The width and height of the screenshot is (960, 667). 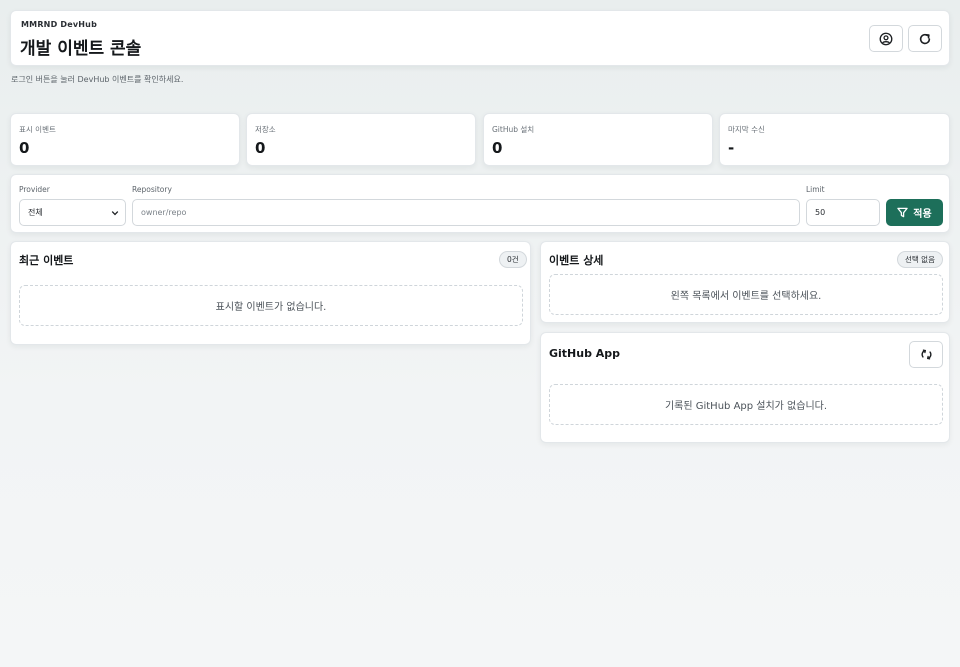 I want to click on page-title: 개발 이벤트 콘솔, so click(x=81, y=49).